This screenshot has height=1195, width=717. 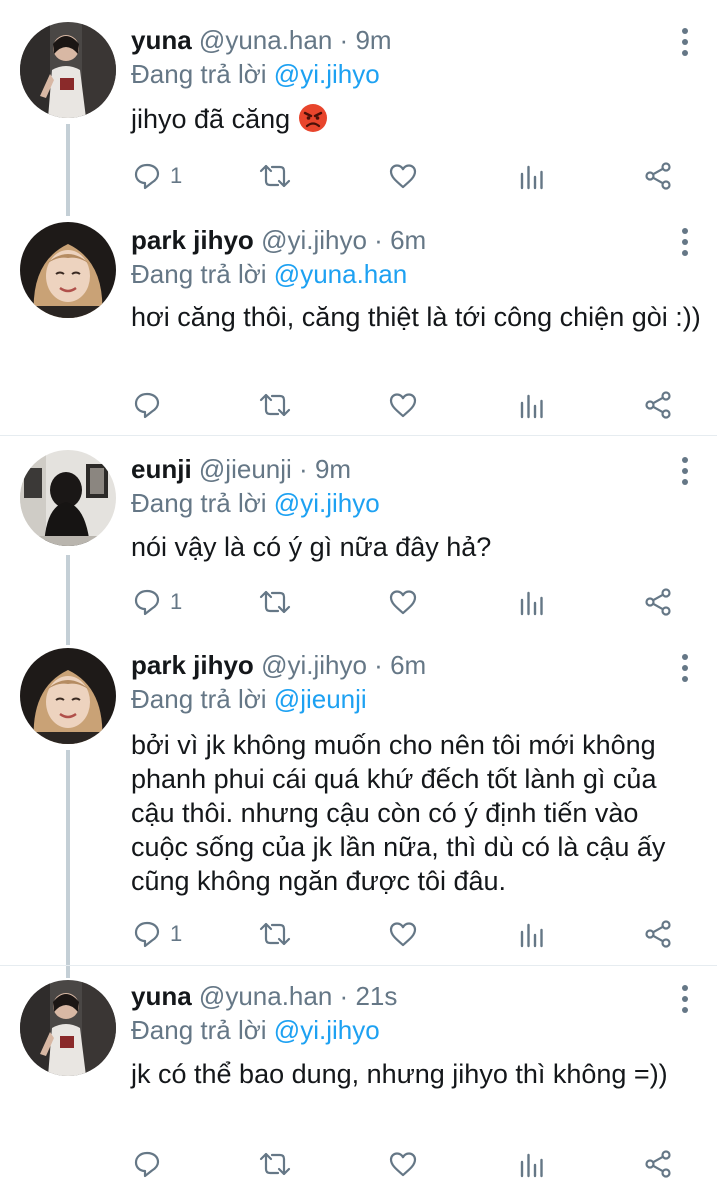 I want to click on reply-mention: @yuna.han, so click(x=340, y=274).